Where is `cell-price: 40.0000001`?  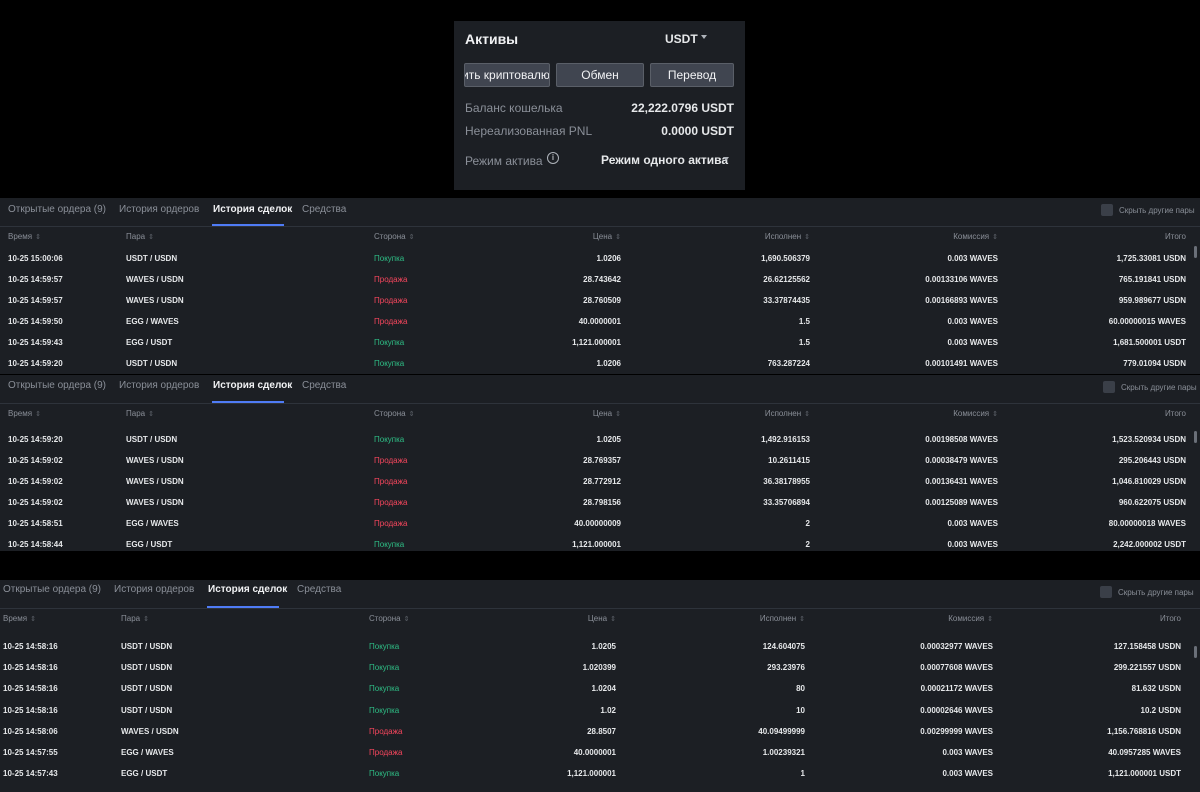 cell-price: 40.0000001 is located at coordinates (594, 752).